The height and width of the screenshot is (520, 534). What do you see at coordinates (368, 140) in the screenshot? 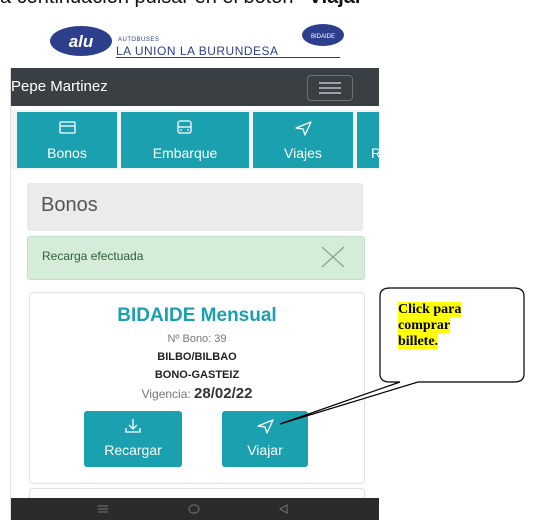
I see `tab-r: R` at bounding box center [368, 140].